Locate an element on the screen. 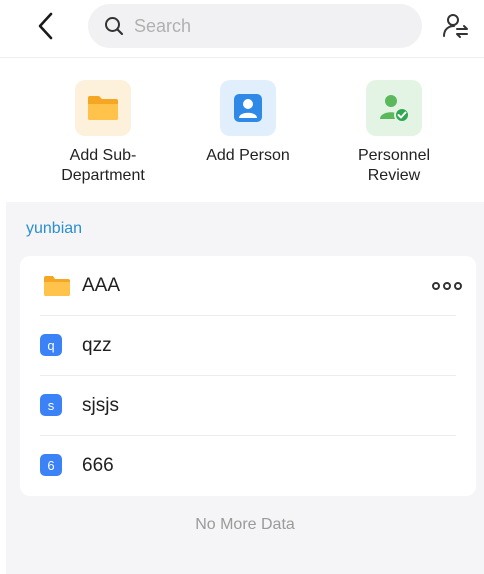  switch-user-button is located at coordinates (456, 26).